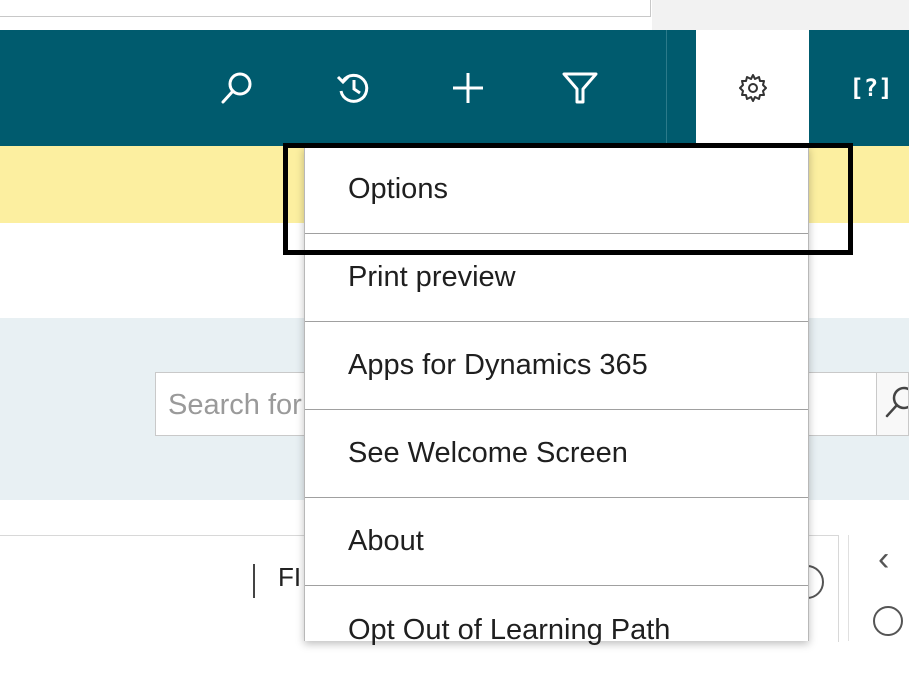 This screenshot has height=674, width=909. What do you see at coordinates (666, 88) in the screenshot?
I see `nav-separator` at bounding box center [666, 88].